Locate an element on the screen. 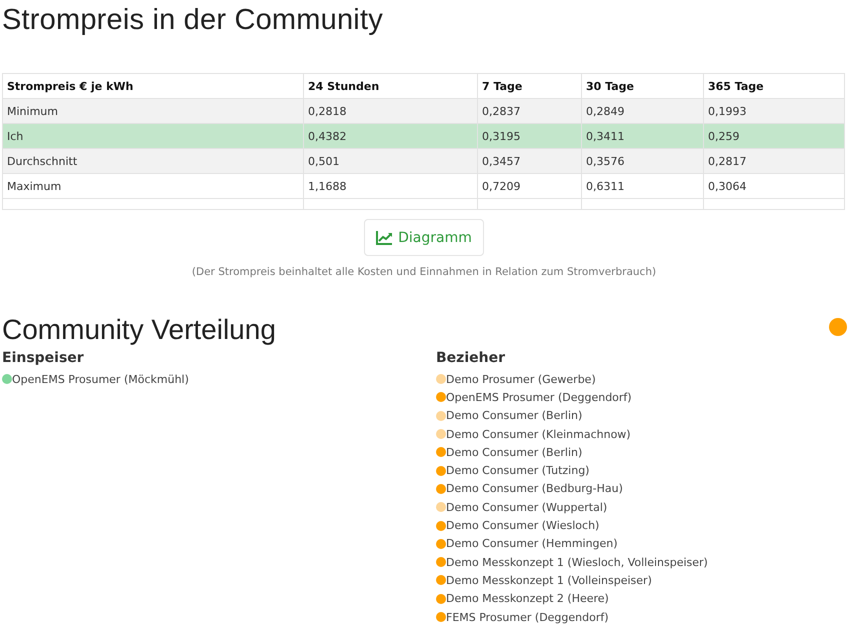 The width and height of the screenshot is (849, 639). note-text: (Der Strompreis beinhaltet alle Kosten und Einnahmen in Relation zum Stromverbrauch) is located at coordinates (424, 272).